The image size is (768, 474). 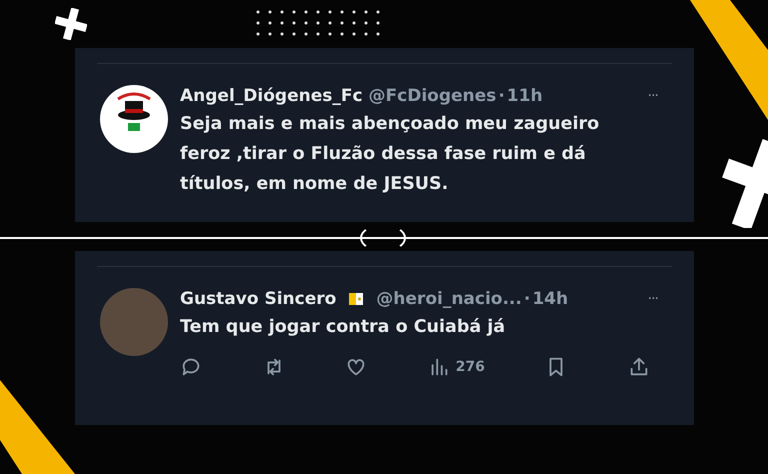 I want to click on reply-icon, so click(x=191, y=367).